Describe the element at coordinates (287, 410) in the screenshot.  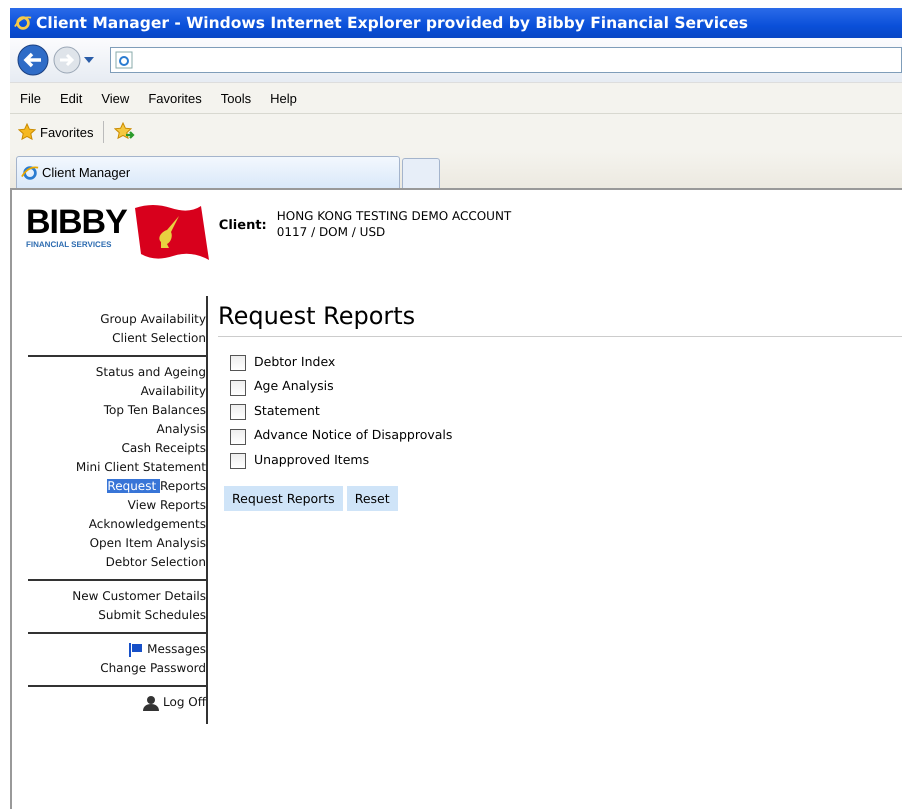
I see `checkbox-label: Statement` at that location.